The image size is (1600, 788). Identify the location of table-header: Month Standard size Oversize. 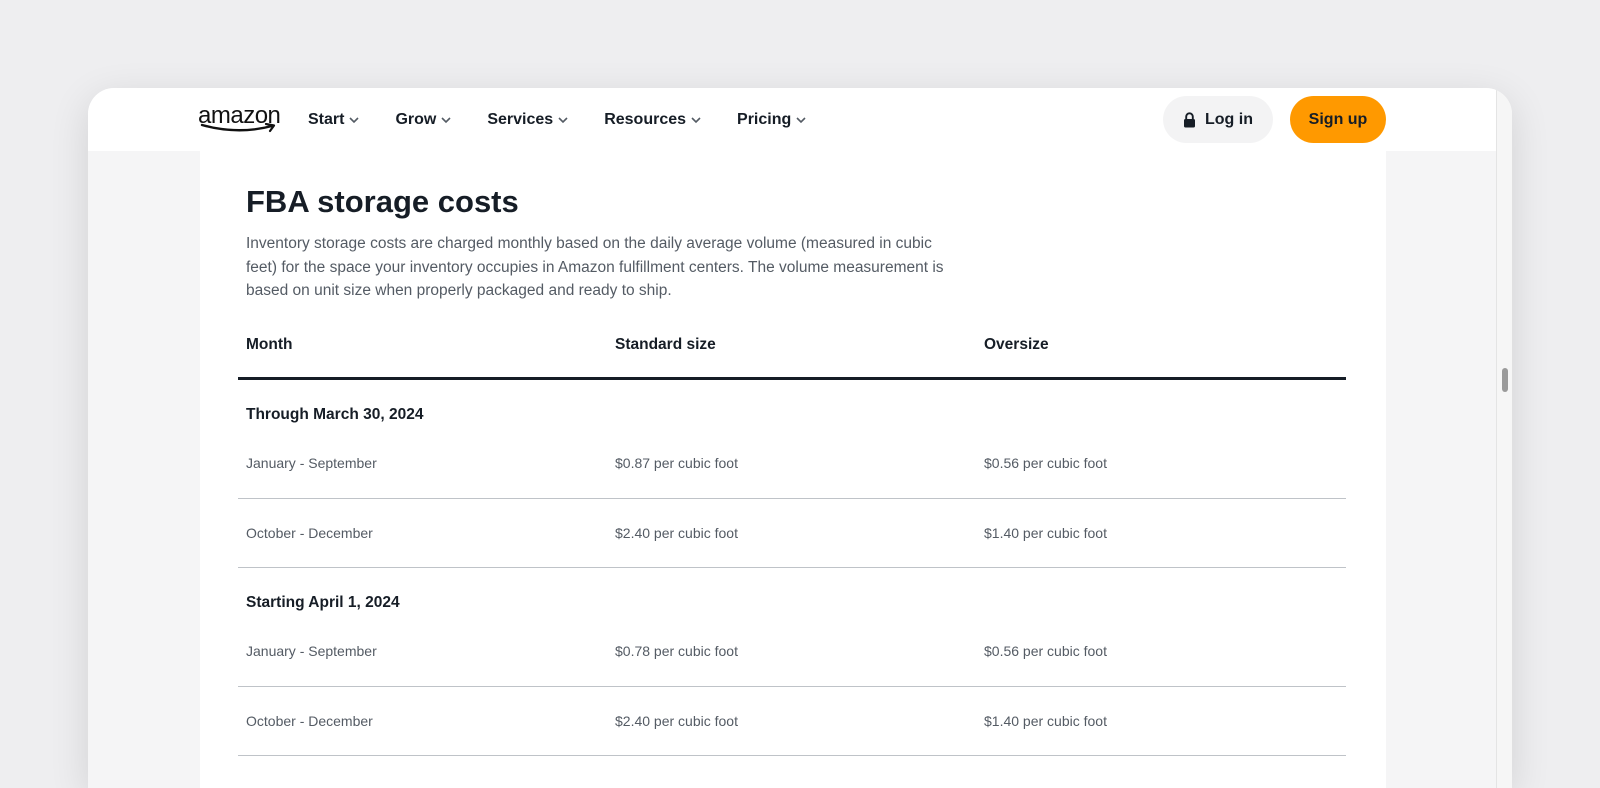
(792, 349).